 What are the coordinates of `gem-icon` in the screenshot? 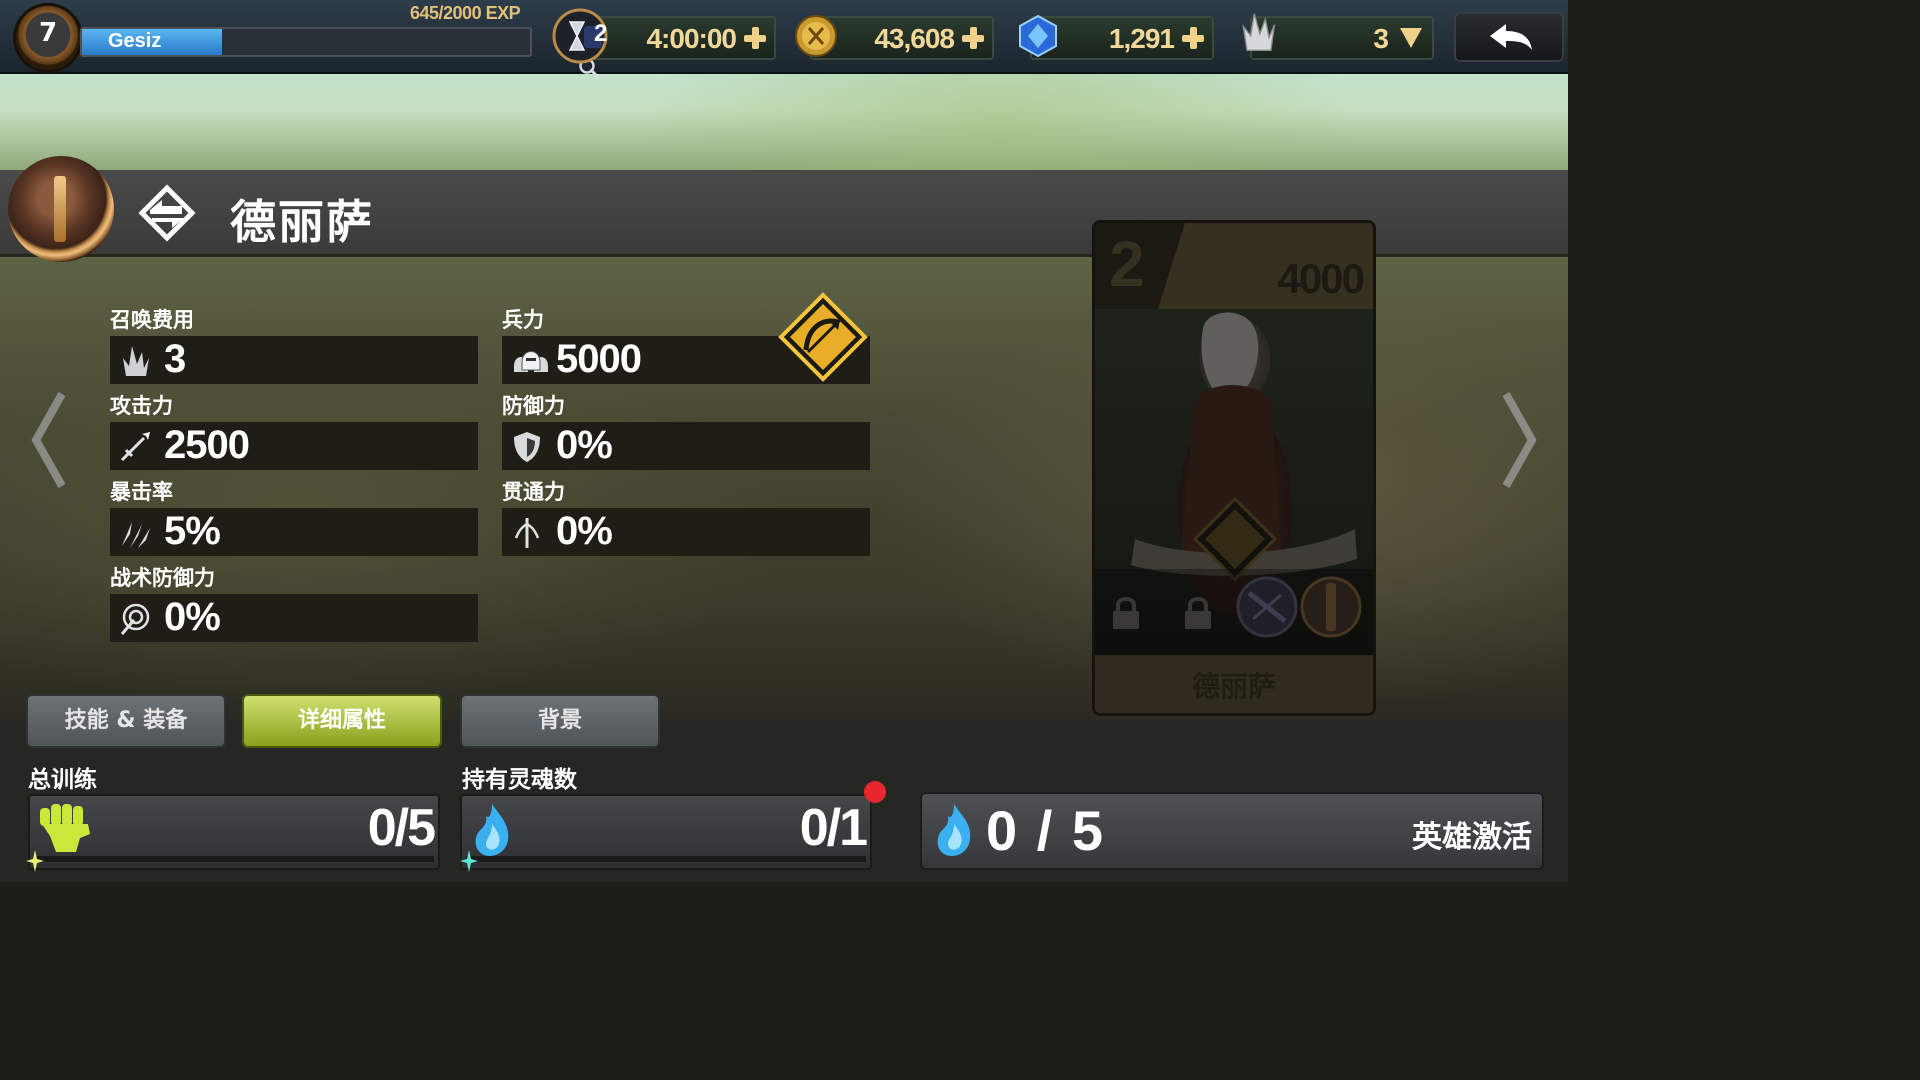 It's located at (1038, 36).